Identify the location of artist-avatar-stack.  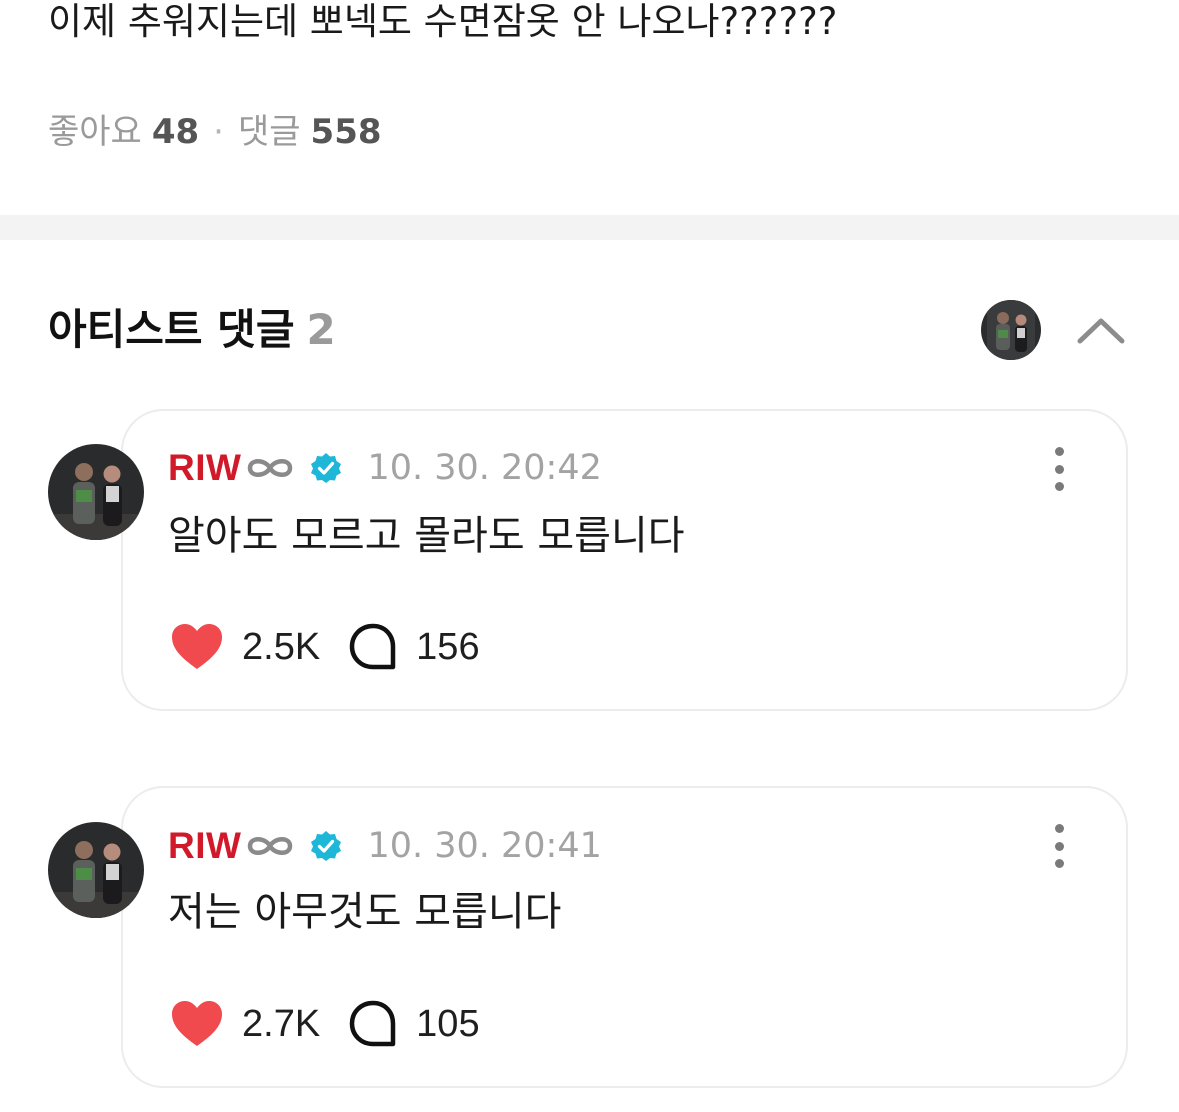
(1011, 330).